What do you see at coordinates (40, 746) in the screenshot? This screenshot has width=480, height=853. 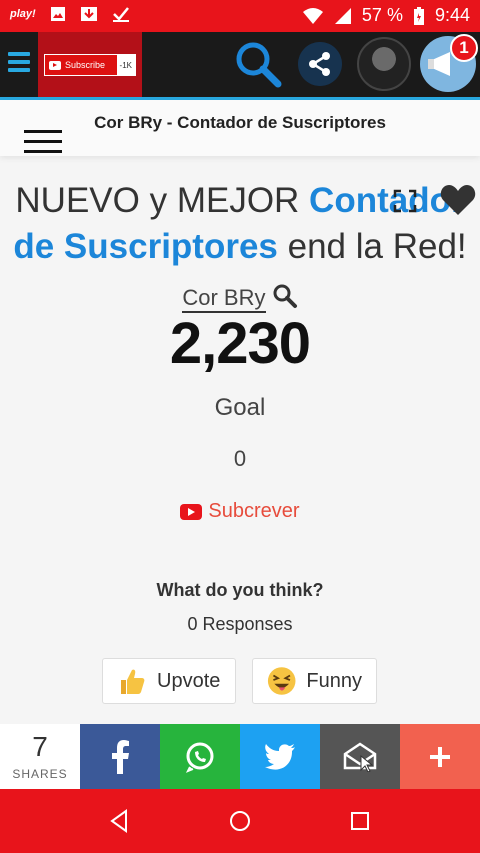 I see `shares-number: 7` at bounding box center [40, 746].